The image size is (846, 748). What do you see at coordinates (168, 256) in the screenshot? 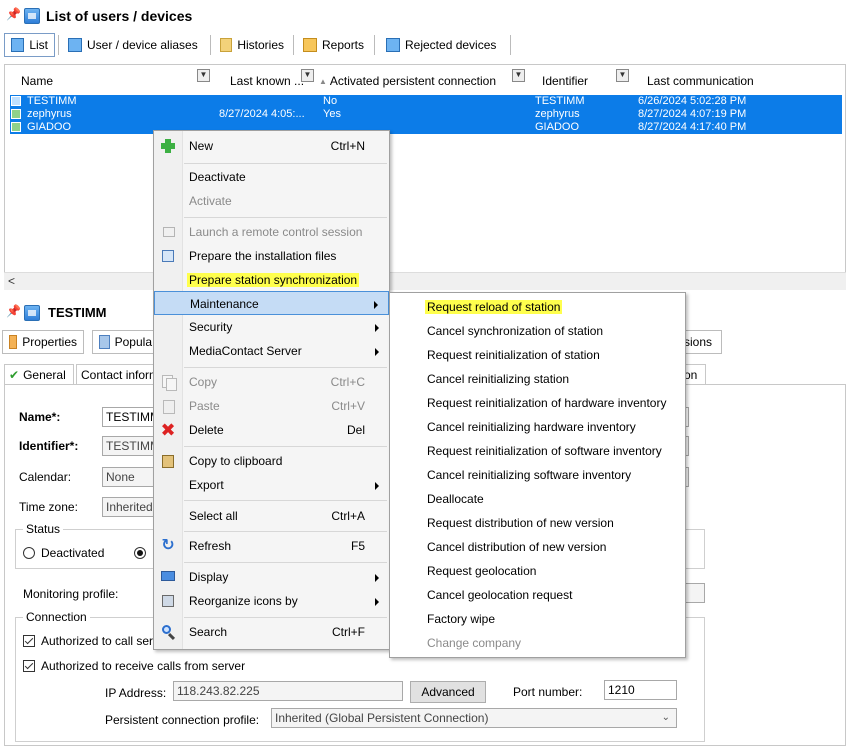
I see `installation-icon` at bounding box center [168, 256].